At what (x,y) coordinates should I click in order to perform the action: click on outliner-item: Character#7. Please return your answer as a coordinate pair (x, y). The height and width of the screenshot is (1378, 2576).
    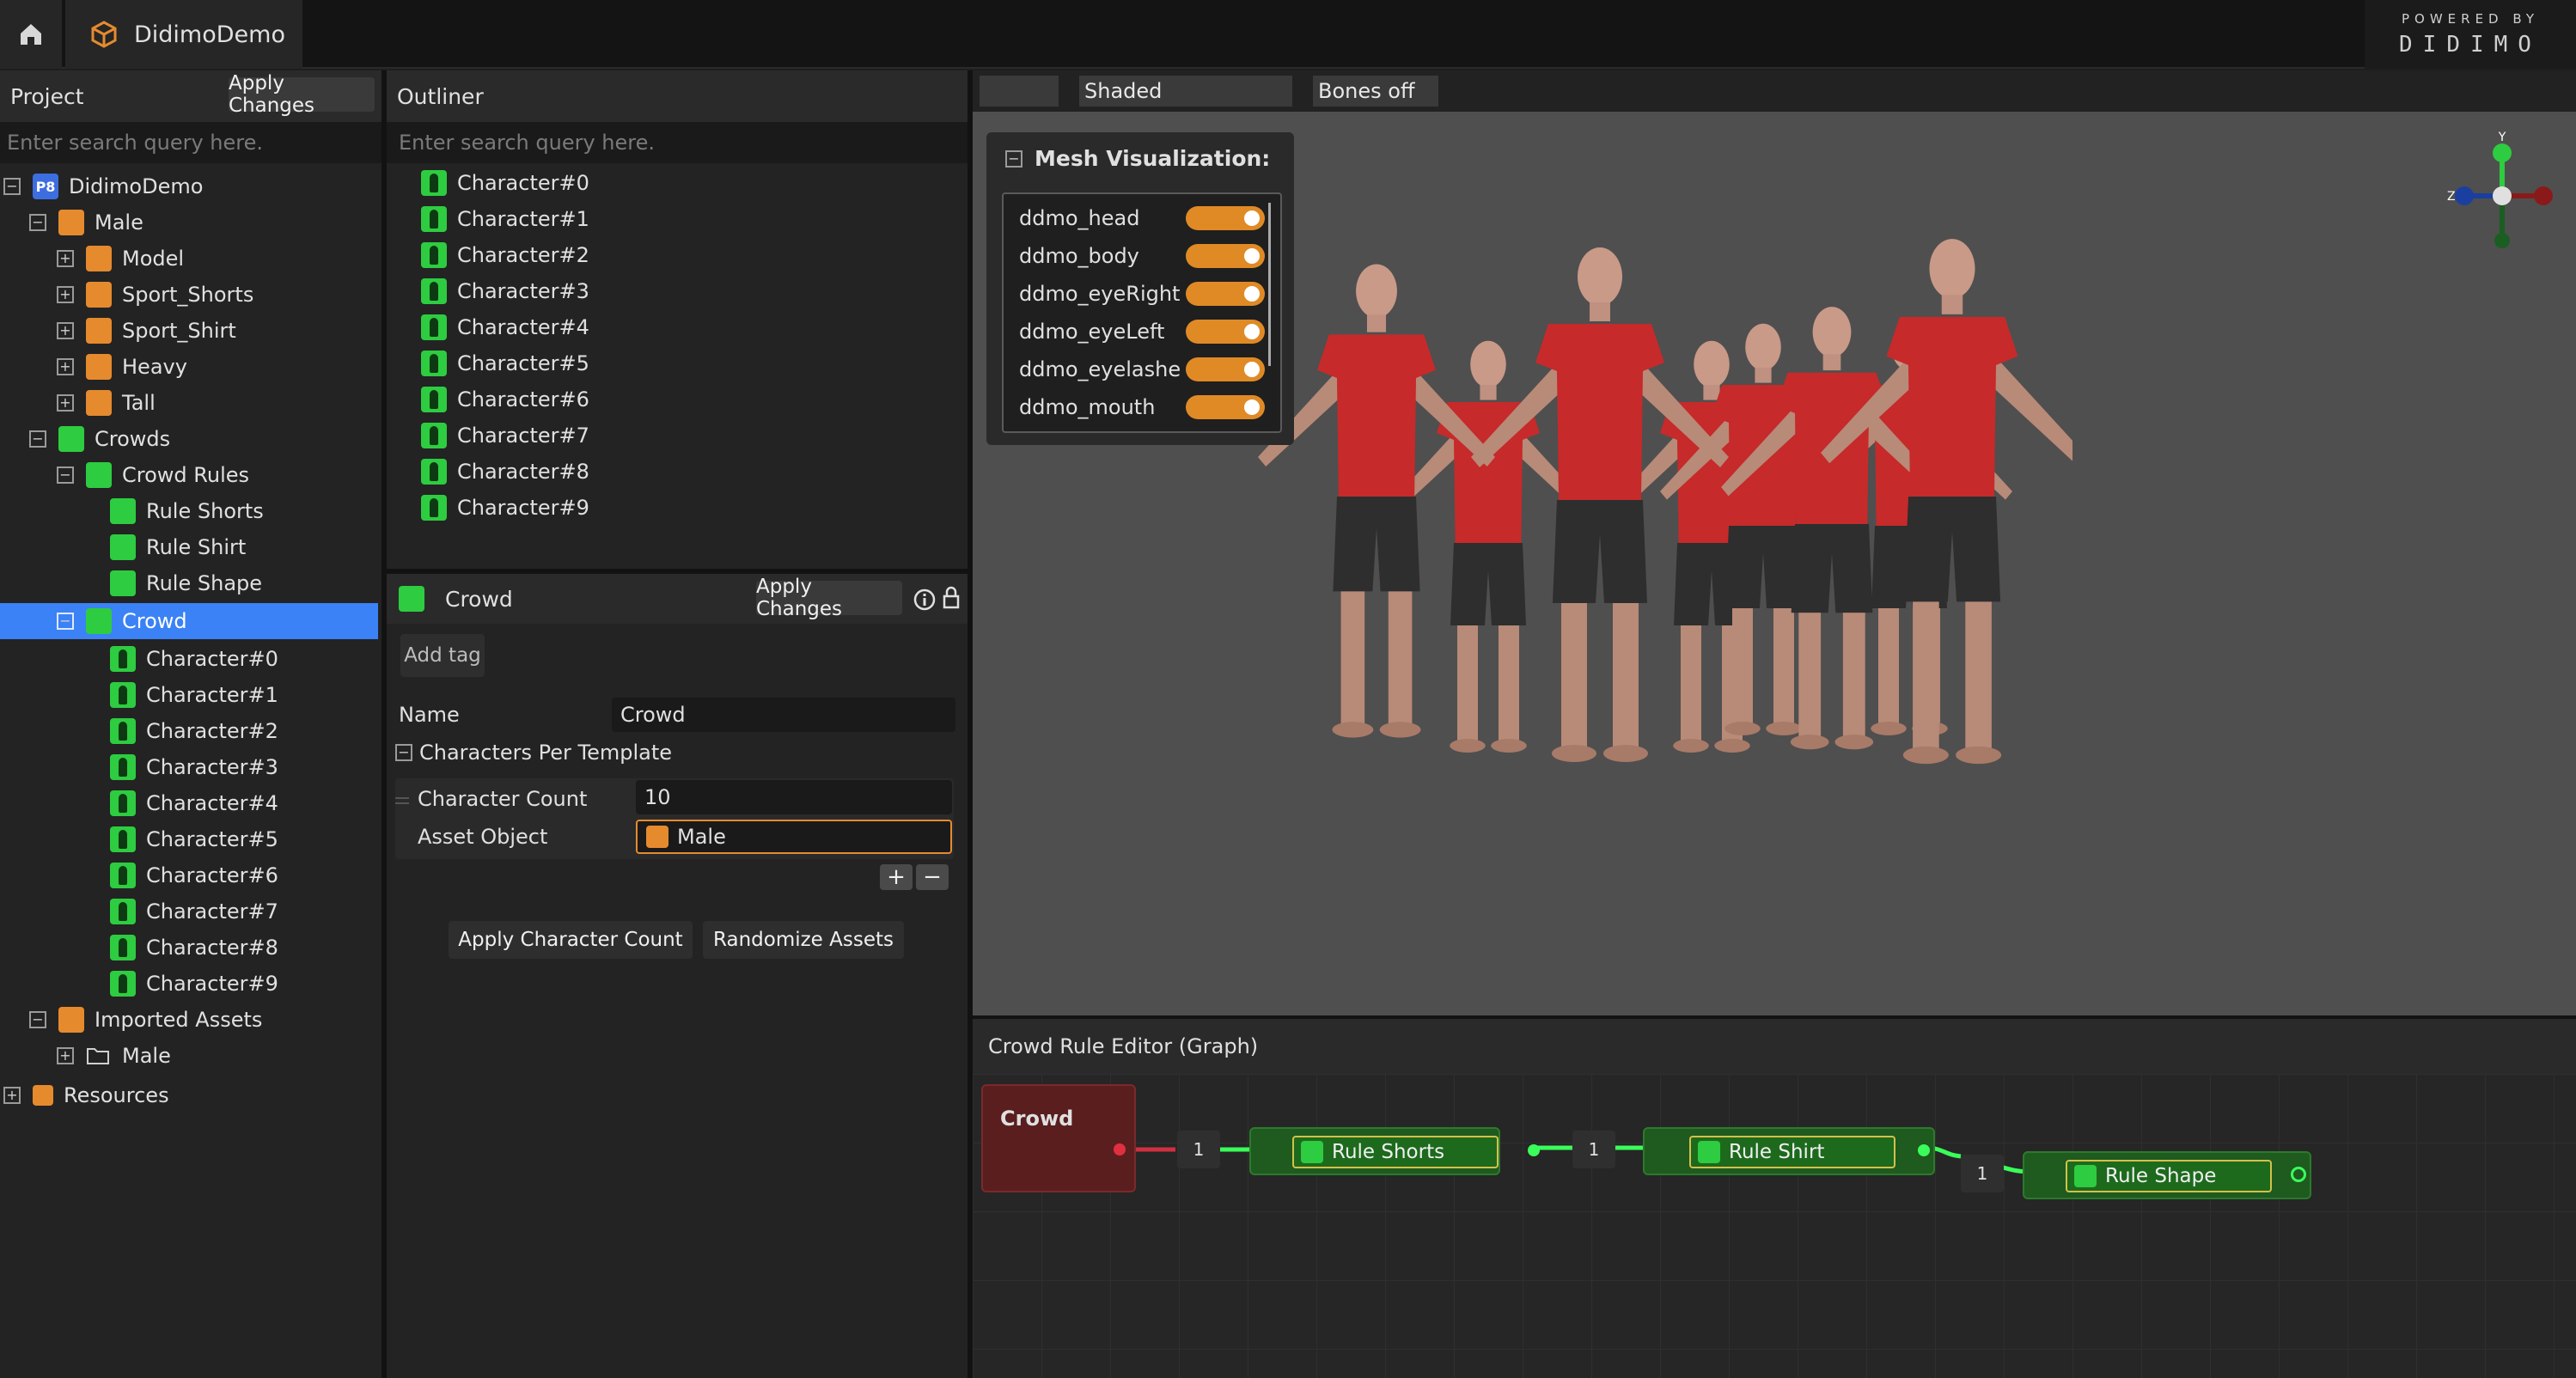
    Looking at the image, I should click on (505, 436).